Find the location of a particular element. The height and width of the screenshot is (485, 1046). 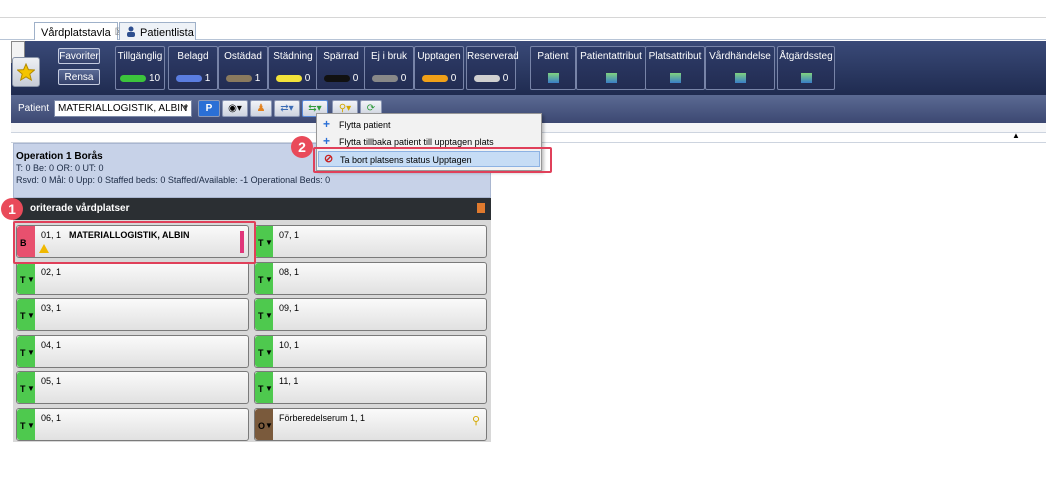

bed-id: Förberedelserum 1, 1 is located at coordinates (322, 417).